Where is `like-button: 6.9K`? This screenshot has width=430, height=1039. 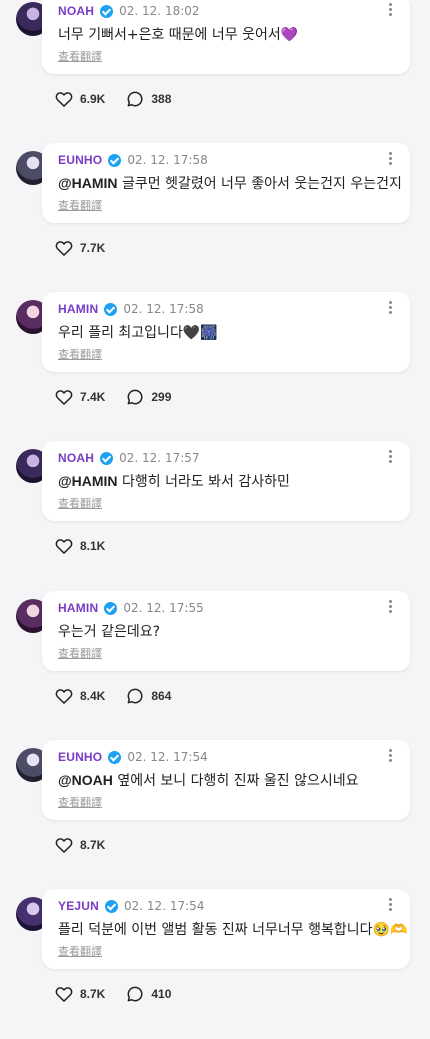 like-button: 6.9K is located at coordinates (79, 99).